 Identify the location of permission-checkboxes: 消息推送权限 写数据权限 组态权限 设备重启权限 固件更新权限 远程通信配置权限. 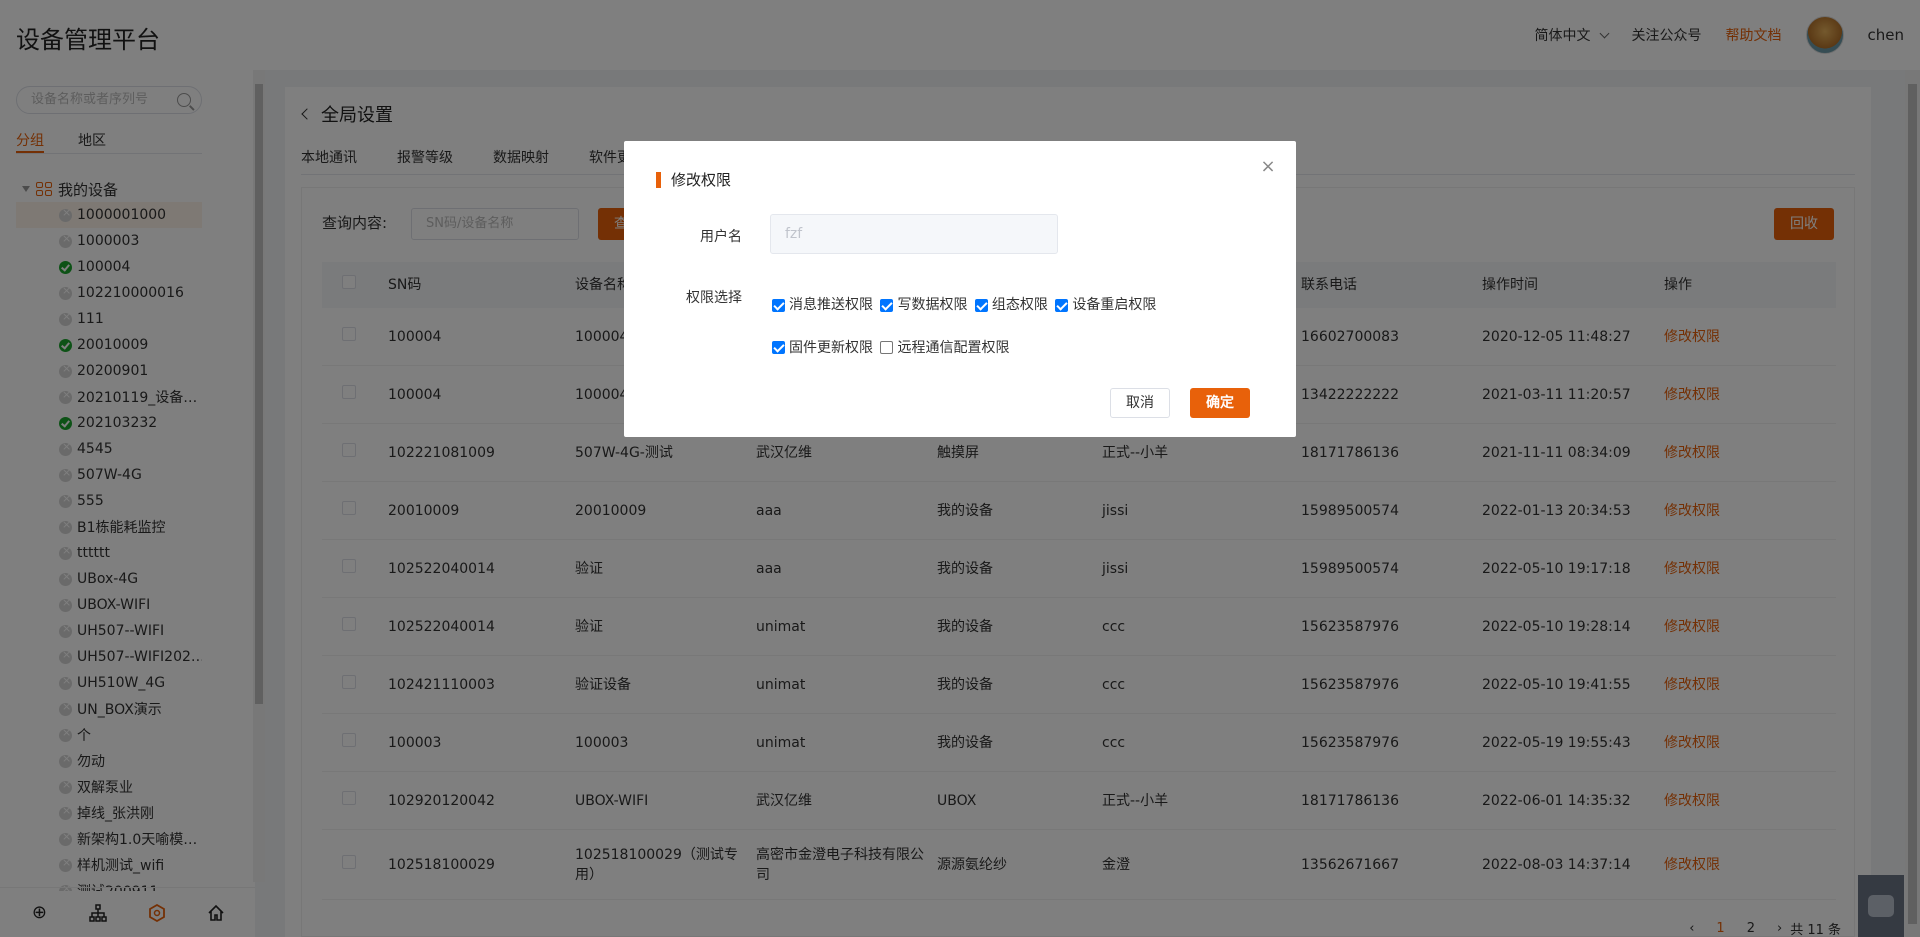
(1017, 327).